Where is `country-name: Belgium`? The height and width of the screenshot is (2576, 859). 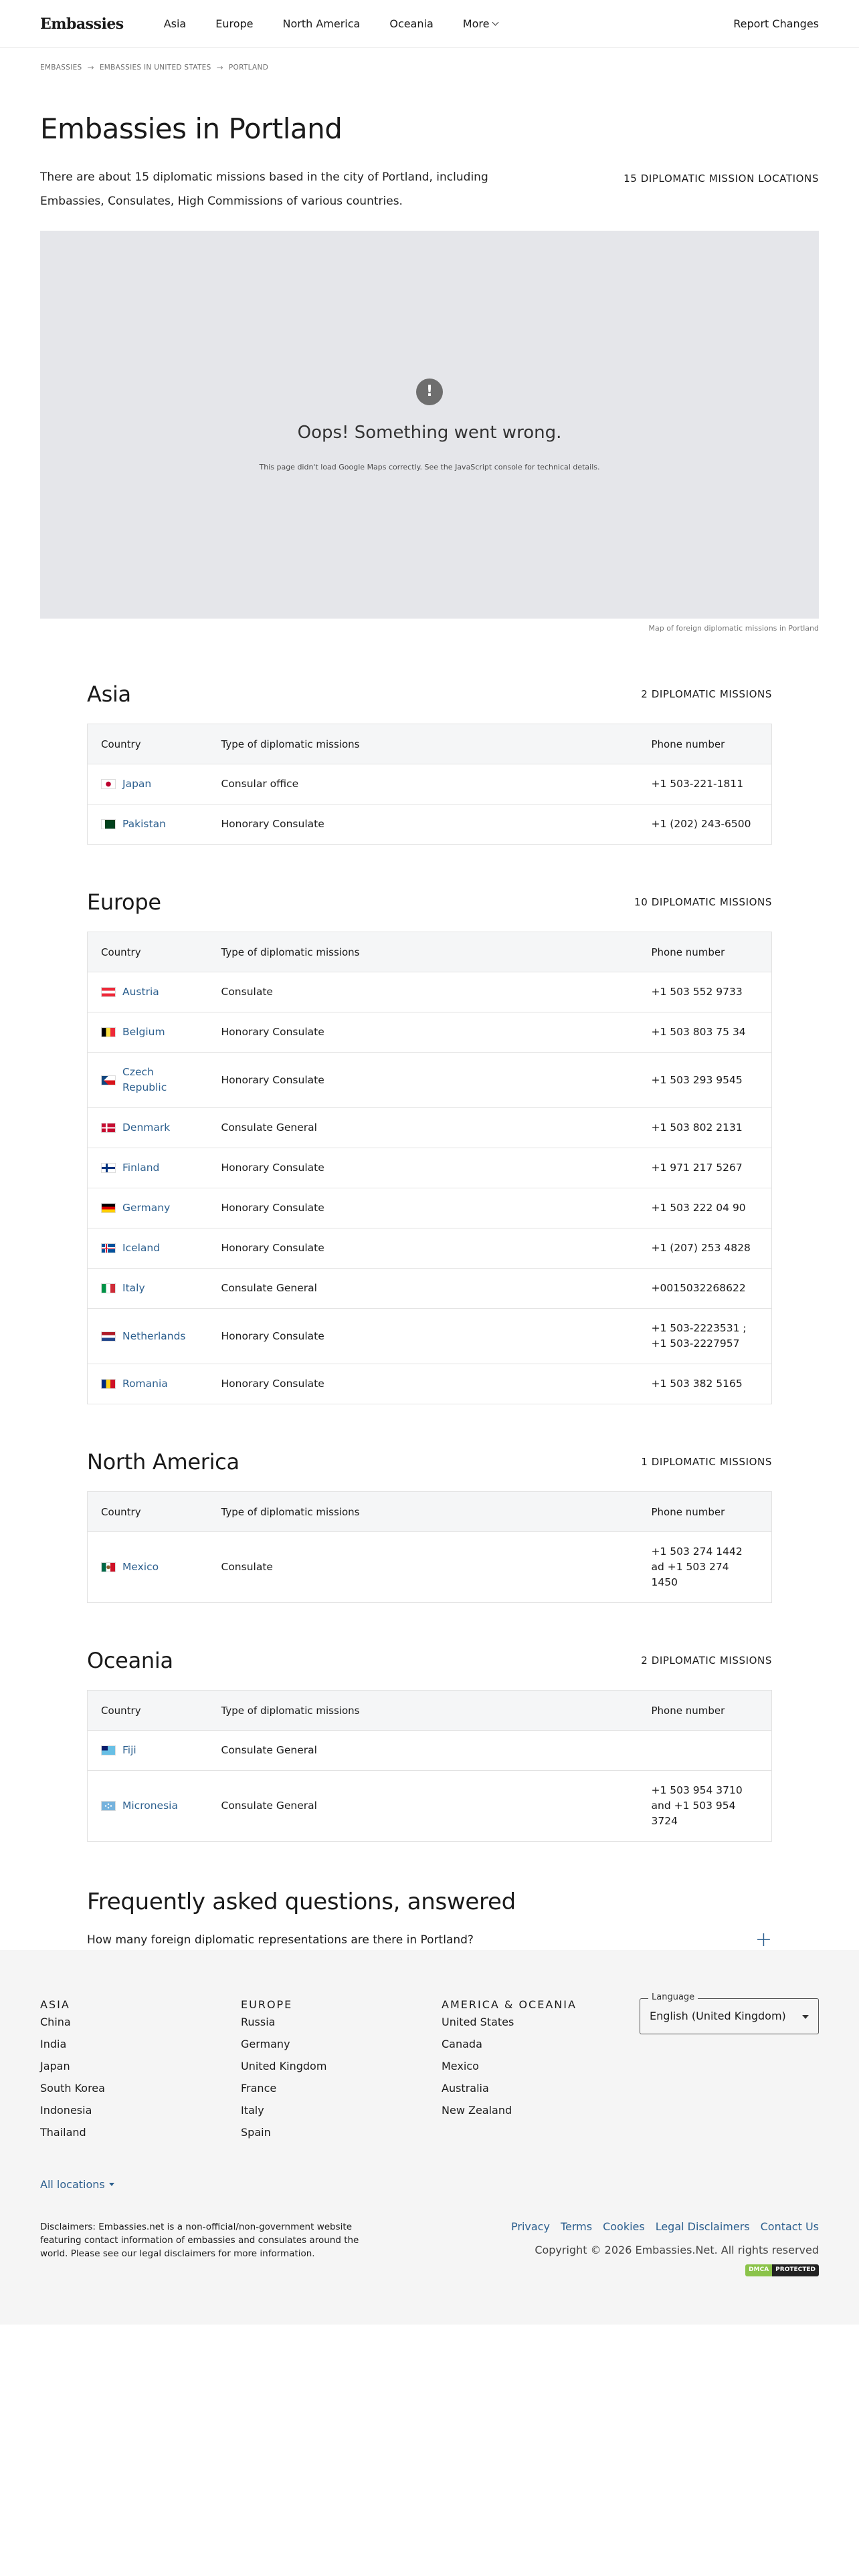
country-name: Belgium is located at coordinates (143, 1032).